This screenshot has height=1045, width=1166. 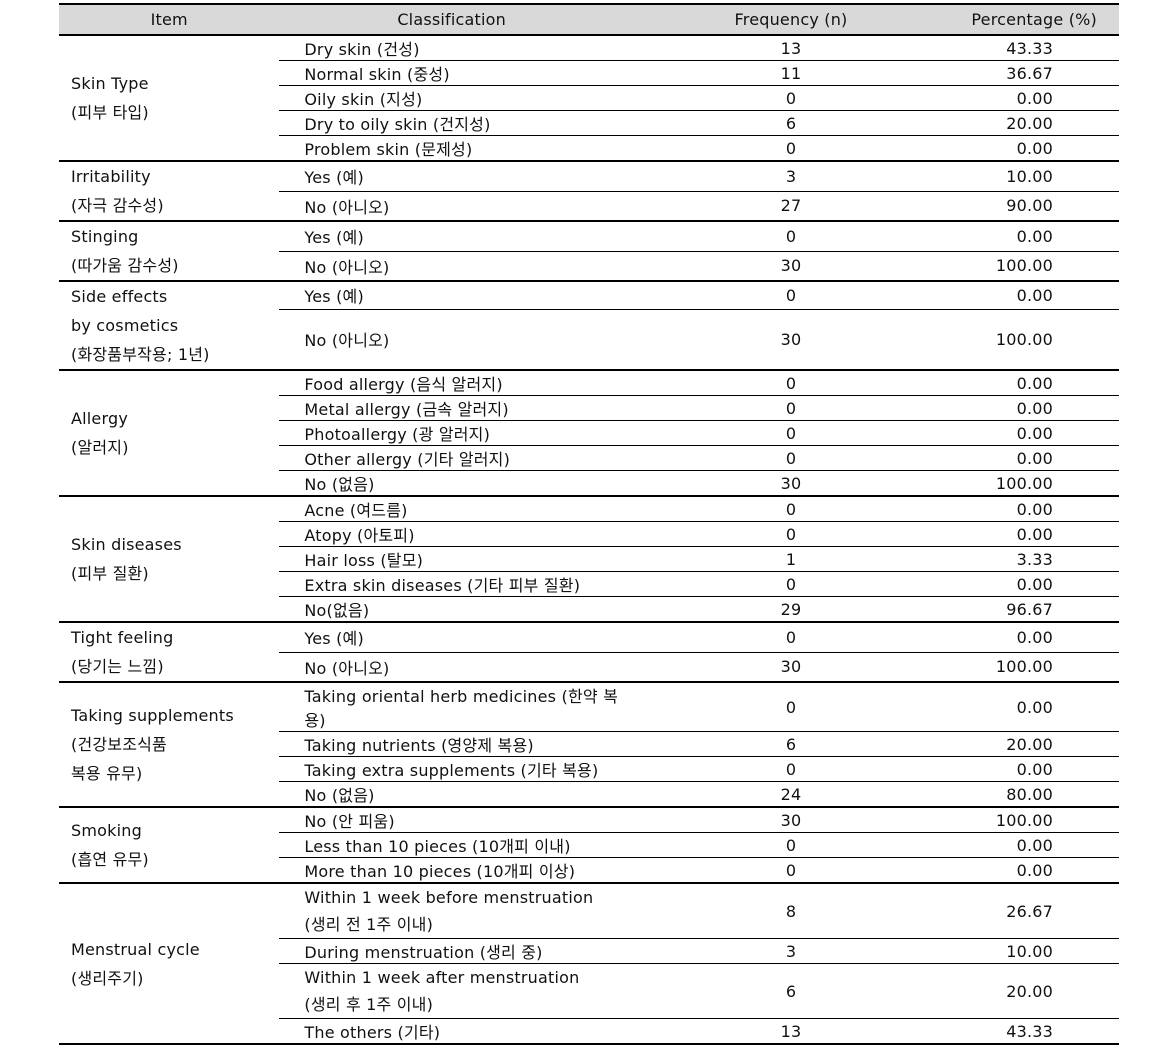 What do you see at coordinates (451, 458) in the screenshot?
I see `classification-cell: Other allergy (기타 알러지)` at bounding box center [451, 458].